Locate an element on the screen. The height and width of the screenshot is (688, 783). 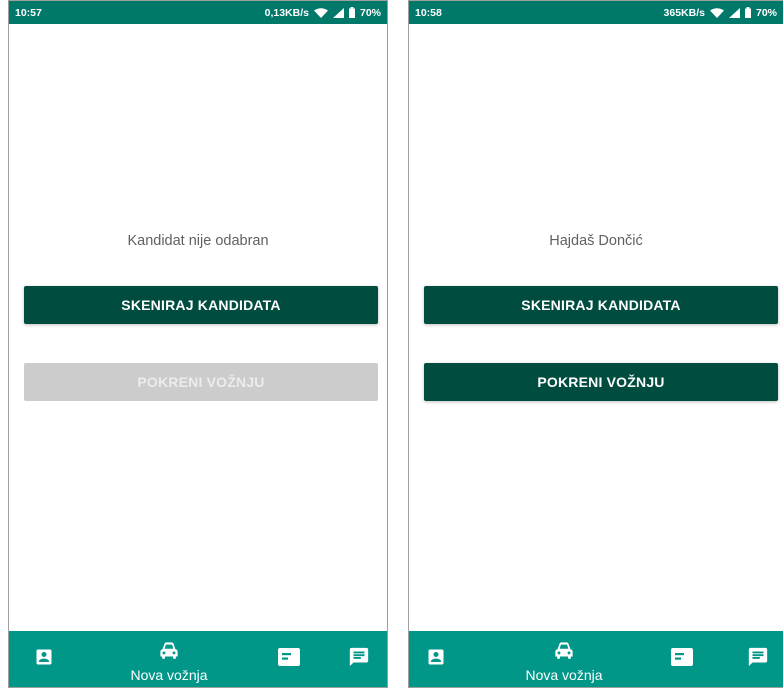
network-speed: 0,13KB/s is located at coordinates (286, 12).